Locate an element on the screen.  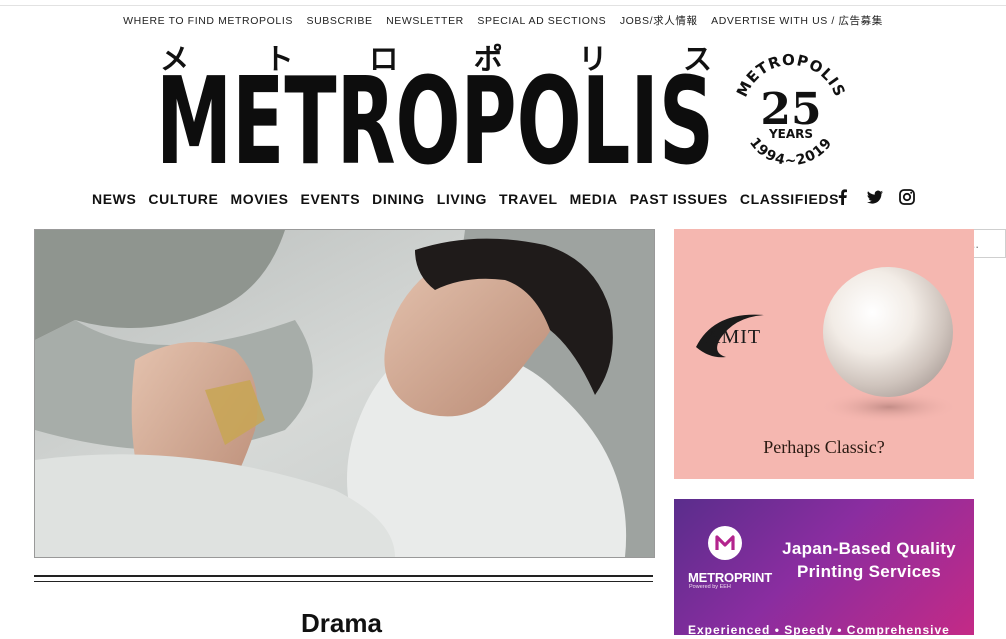
facebook-icon is located at coordinates (843, 197).